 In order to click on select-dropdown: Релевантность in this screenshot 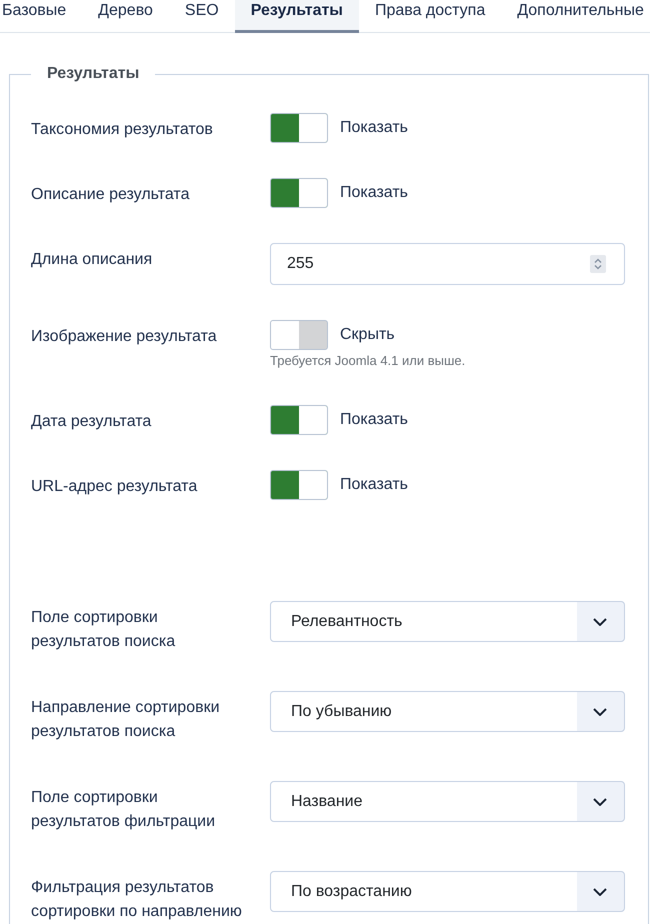, I will do `click(447, 621)`.